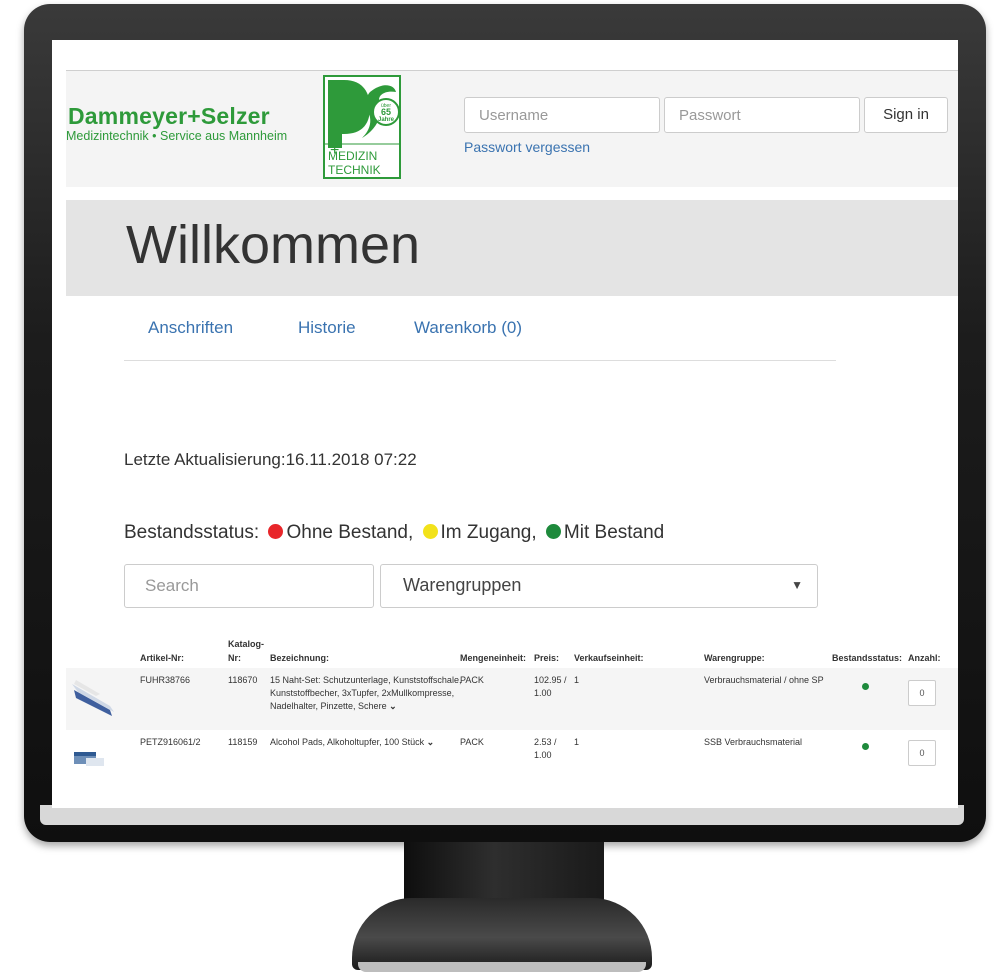  I want to click on logo-badge-word: Jahre, so click(386, 120).